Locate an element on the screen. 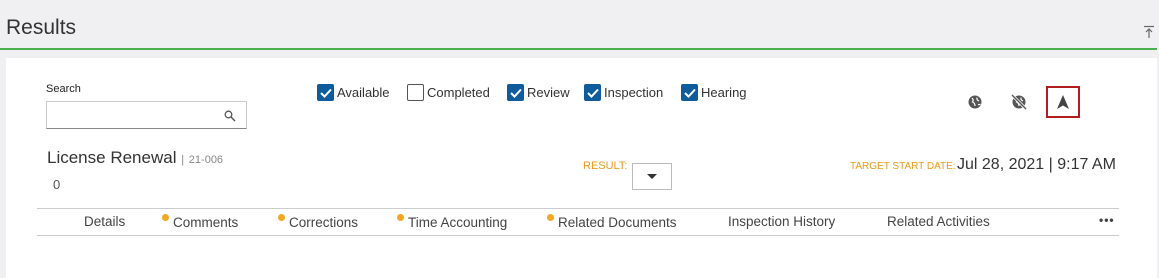  filter-label: Completed is located at coordinates (458, 92).